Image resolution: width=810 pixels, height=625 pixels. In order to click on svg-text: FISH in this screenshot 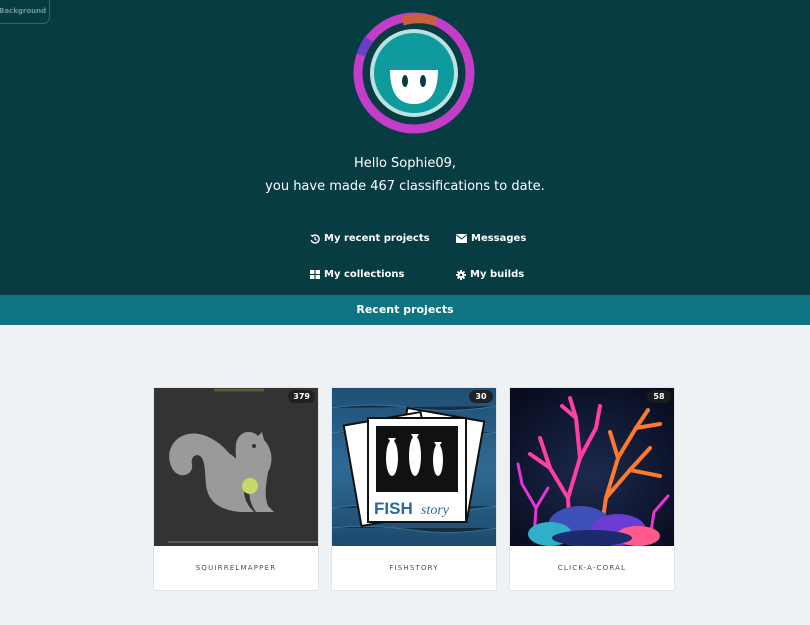, I will do `click(393, 508)`.